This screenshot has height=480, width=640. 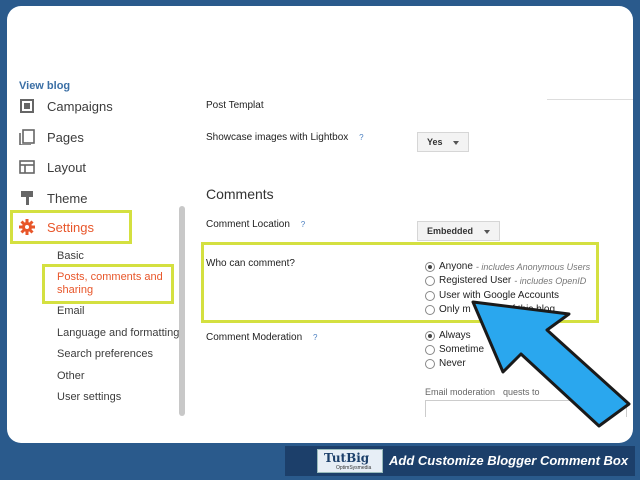 I want to click on pages-icon, so click(x=27, y=137).